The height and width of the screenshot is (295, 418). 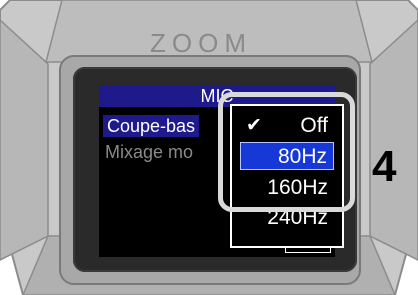 I want to click on zoom-logo: ZOOM, so click(x=201, y=43).